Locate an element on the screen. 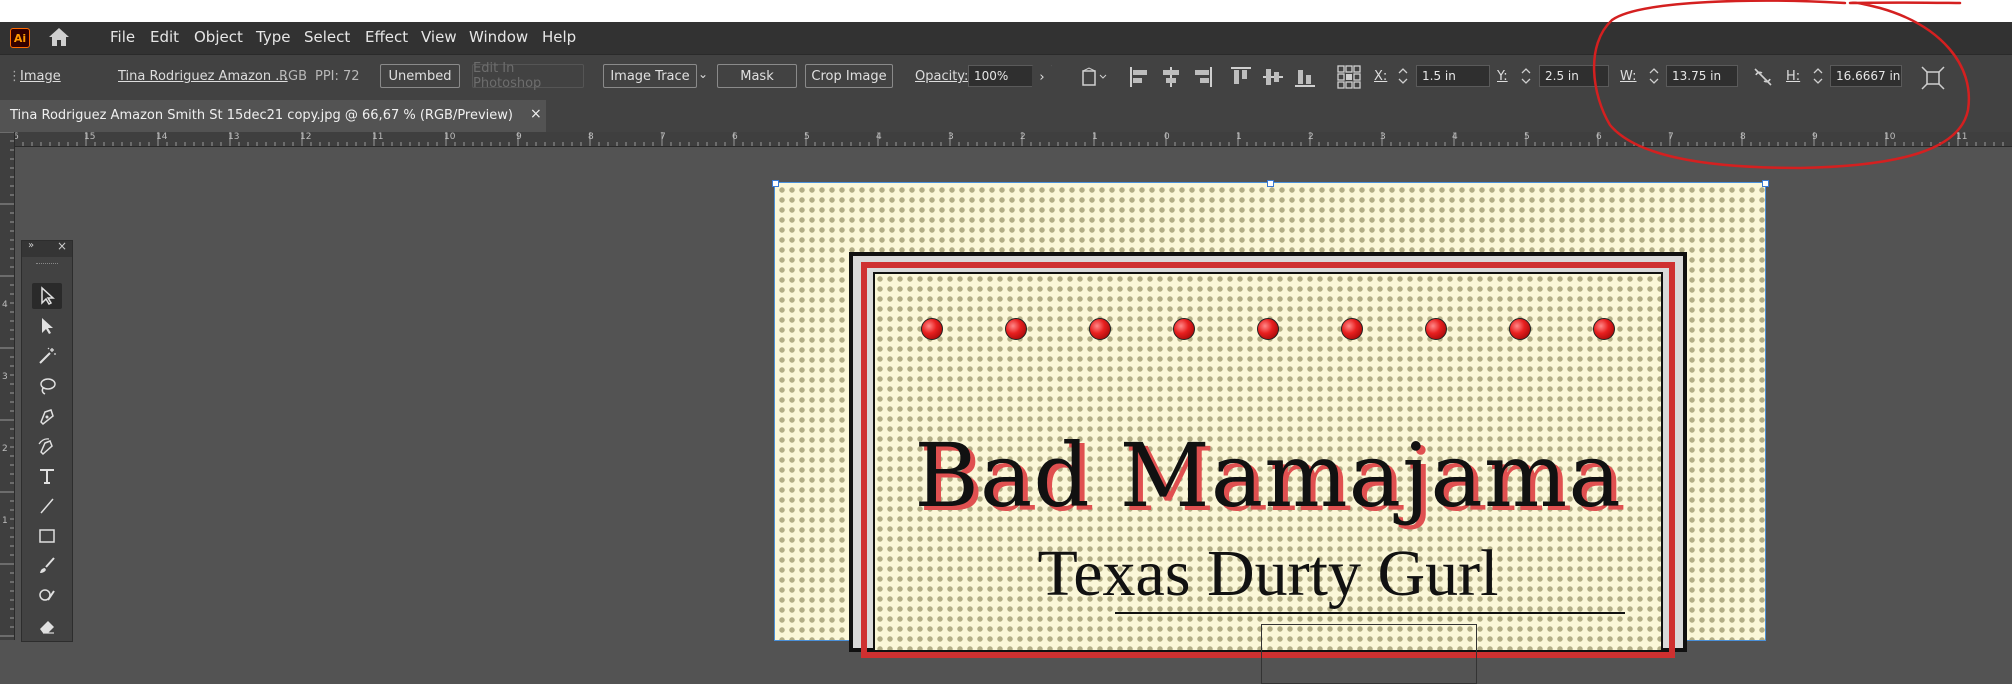 This screenshot has width=2012, height=684. y-stepper-icon is located at coordinates (1526, 76).